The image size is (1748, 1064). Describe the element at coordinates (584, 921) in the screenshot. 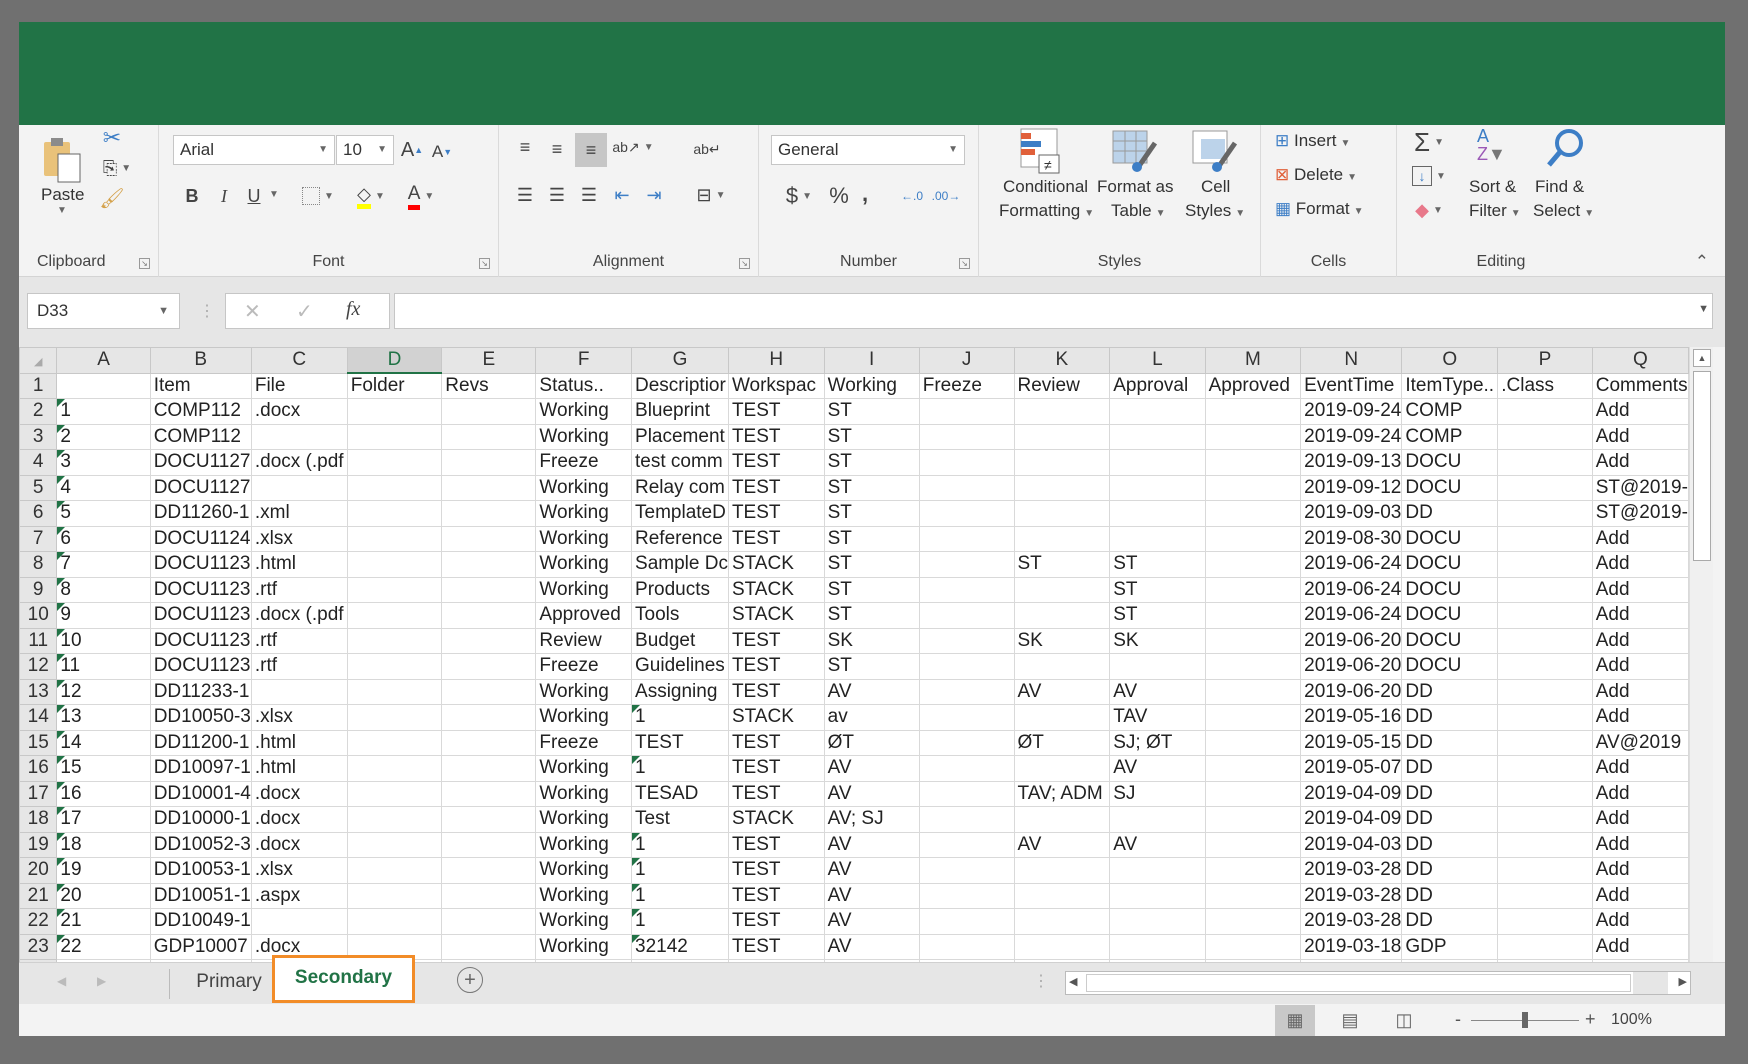

I see `cell-f22: Working` at that location.